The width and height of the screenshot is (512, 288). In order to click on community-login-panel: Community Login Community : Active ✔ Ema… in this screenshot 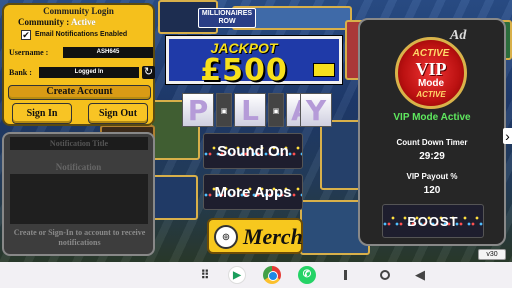, I will do `click(78, 64)`.